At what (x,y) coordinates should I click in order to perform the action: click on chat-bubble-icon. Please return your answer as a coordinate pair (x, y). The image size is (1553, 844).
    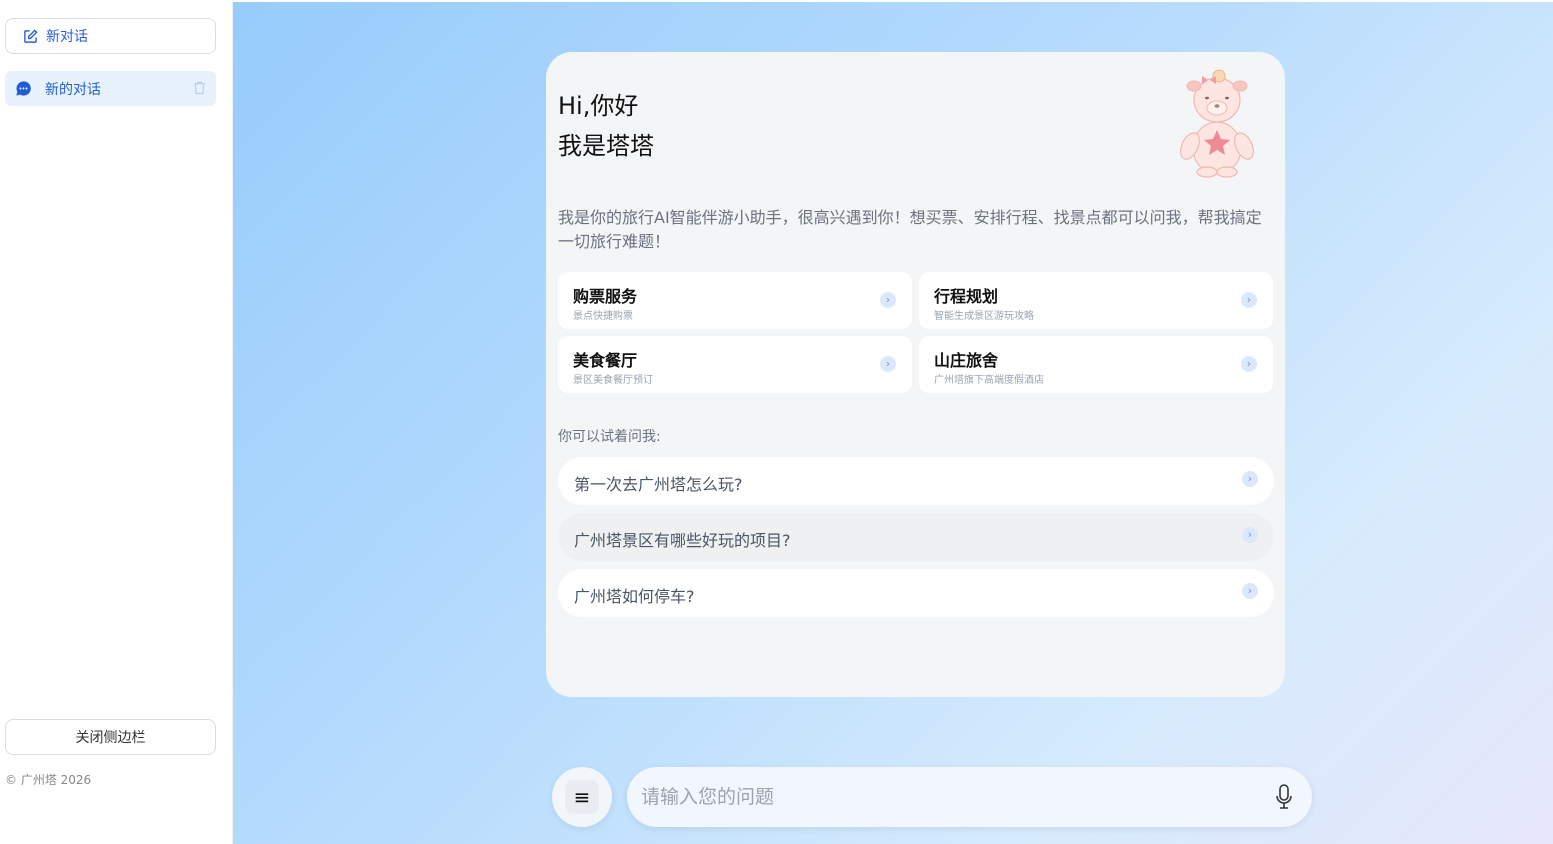
    Looking at the image, I should click on (23, 88).